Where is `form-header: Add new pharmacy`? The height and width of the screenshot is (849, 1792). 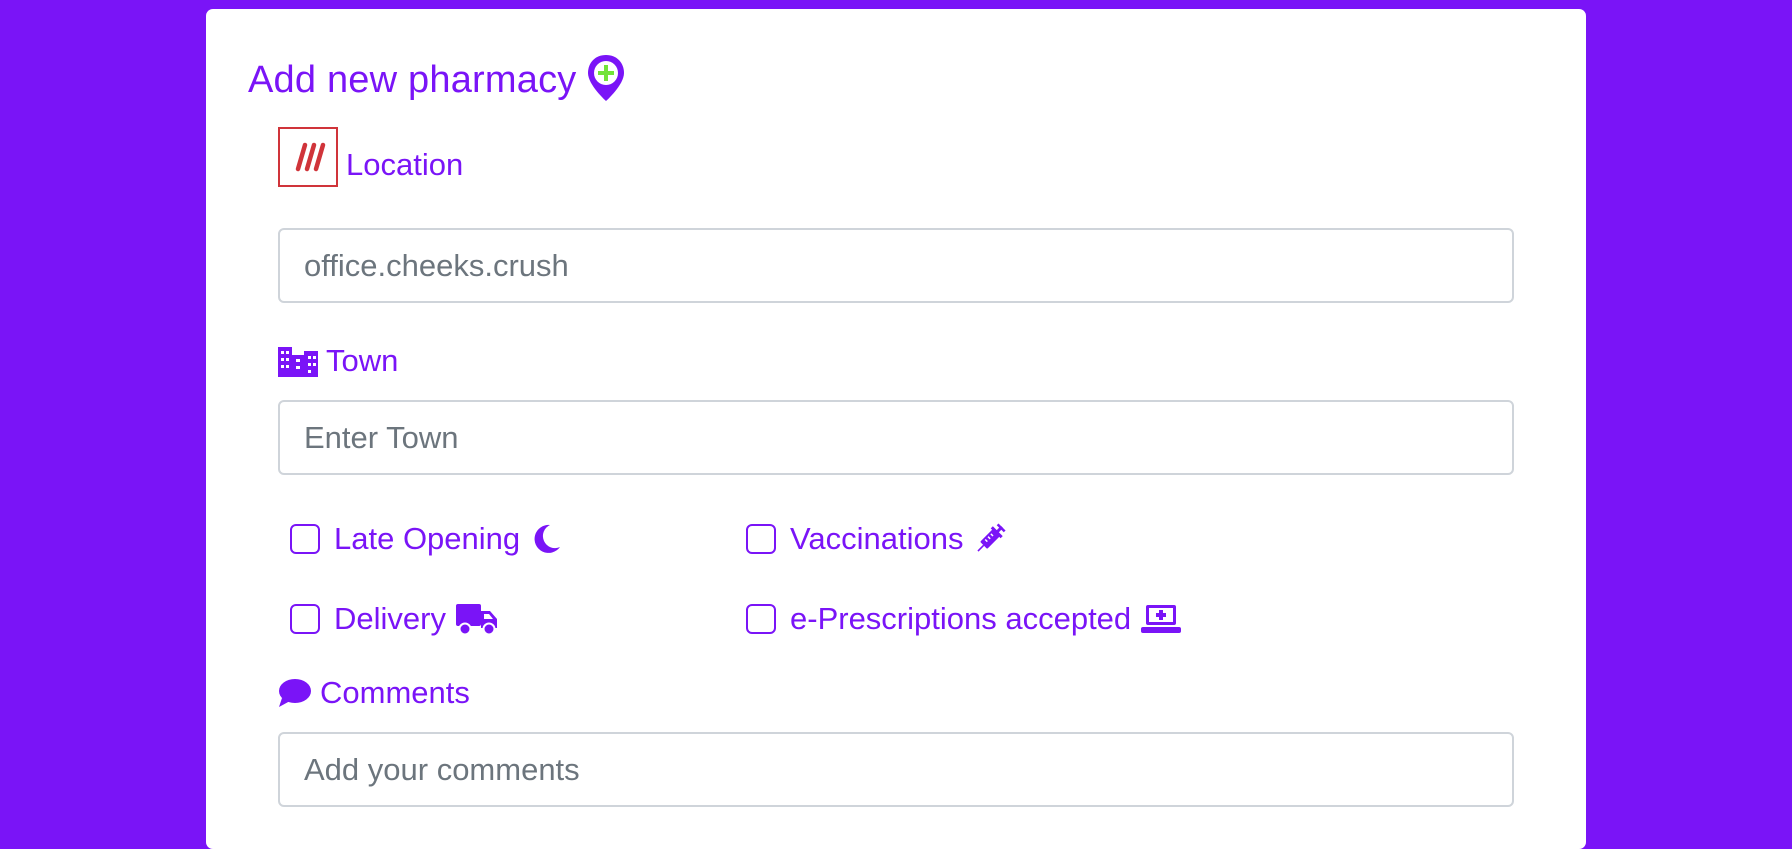
form-header: Add new pharmacy is located at coordinates (437, 80).